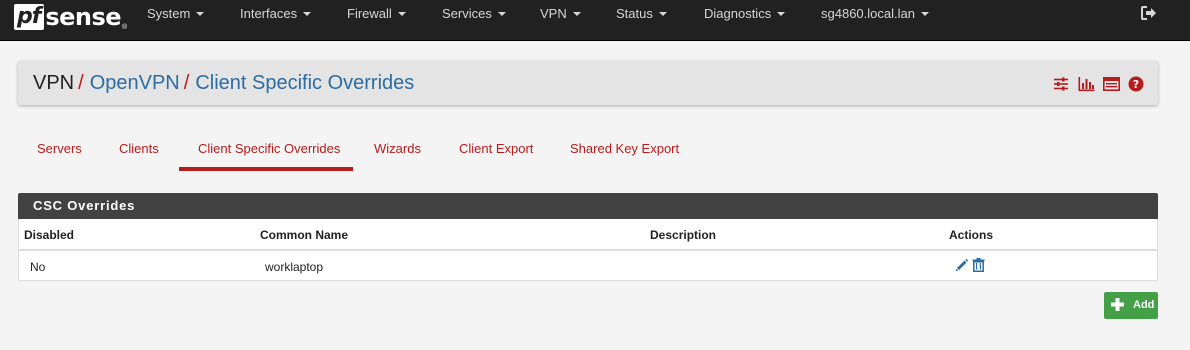 Image resolution: width=1190 pixels, height=350 pixels. Describe the element at coordinates (634, 13) in the screenshot. I see `nav-label: Status` at that location.